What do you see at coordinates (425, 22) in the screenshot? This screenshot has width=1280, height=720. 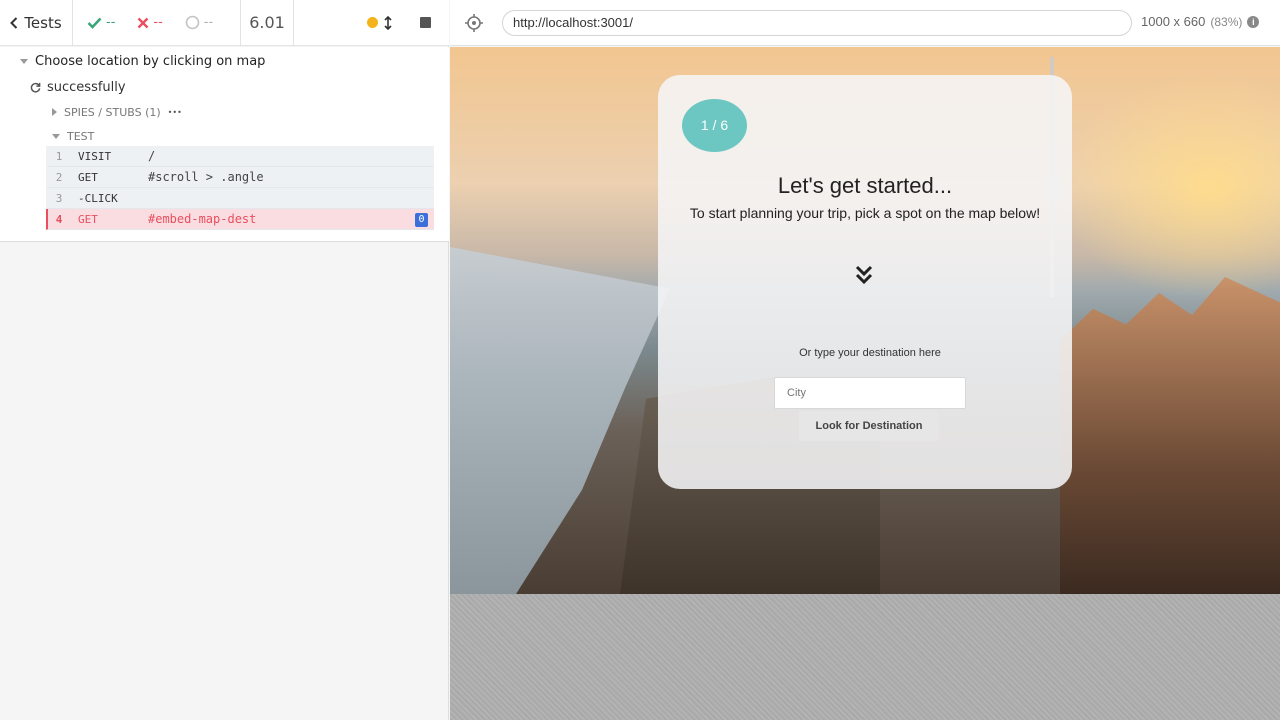 I see `stop-icon` at bounding box center [425, 22].